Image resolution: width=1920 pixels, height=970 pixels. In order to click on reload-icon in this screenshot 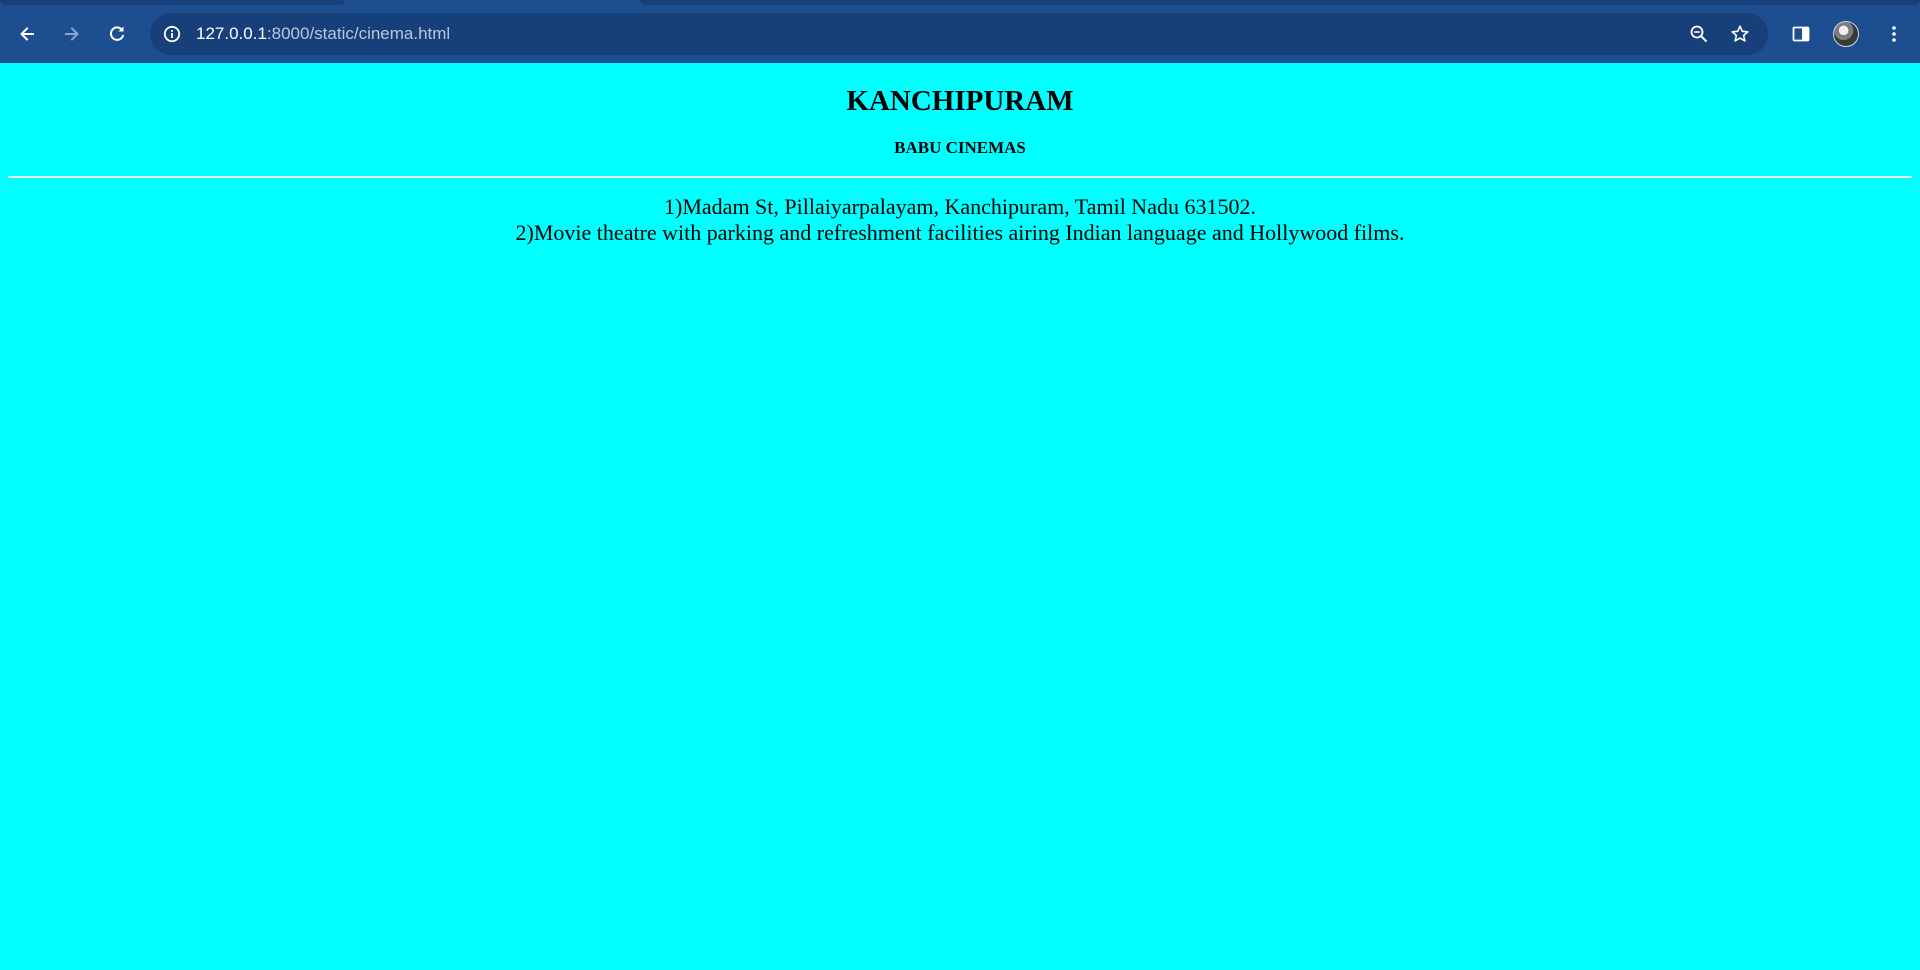, I will do `click(117, 33)`.